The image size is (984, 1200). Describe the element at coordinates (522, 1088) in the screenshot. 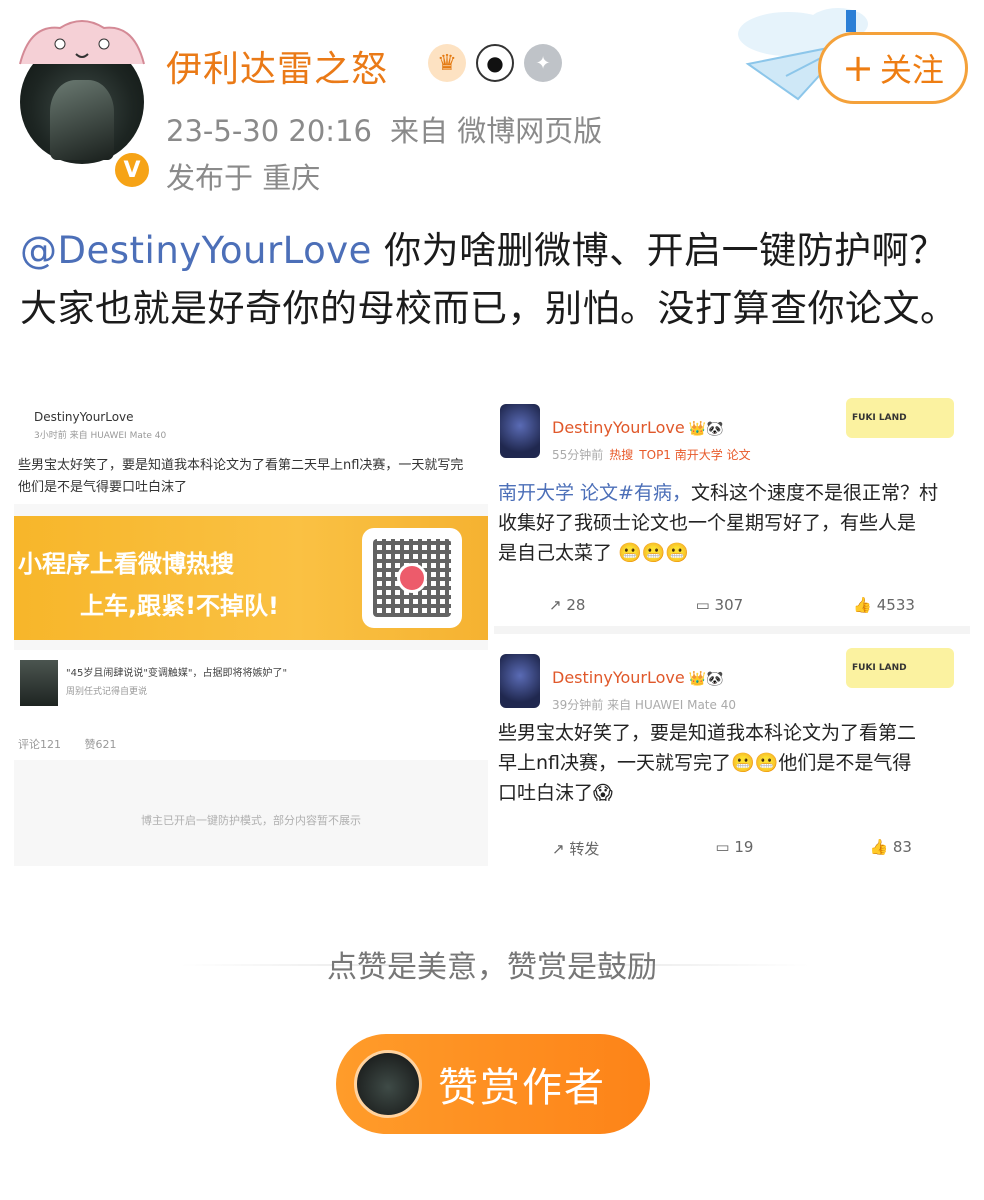

I see `reward-button-label: 赞赏作者` at that location.